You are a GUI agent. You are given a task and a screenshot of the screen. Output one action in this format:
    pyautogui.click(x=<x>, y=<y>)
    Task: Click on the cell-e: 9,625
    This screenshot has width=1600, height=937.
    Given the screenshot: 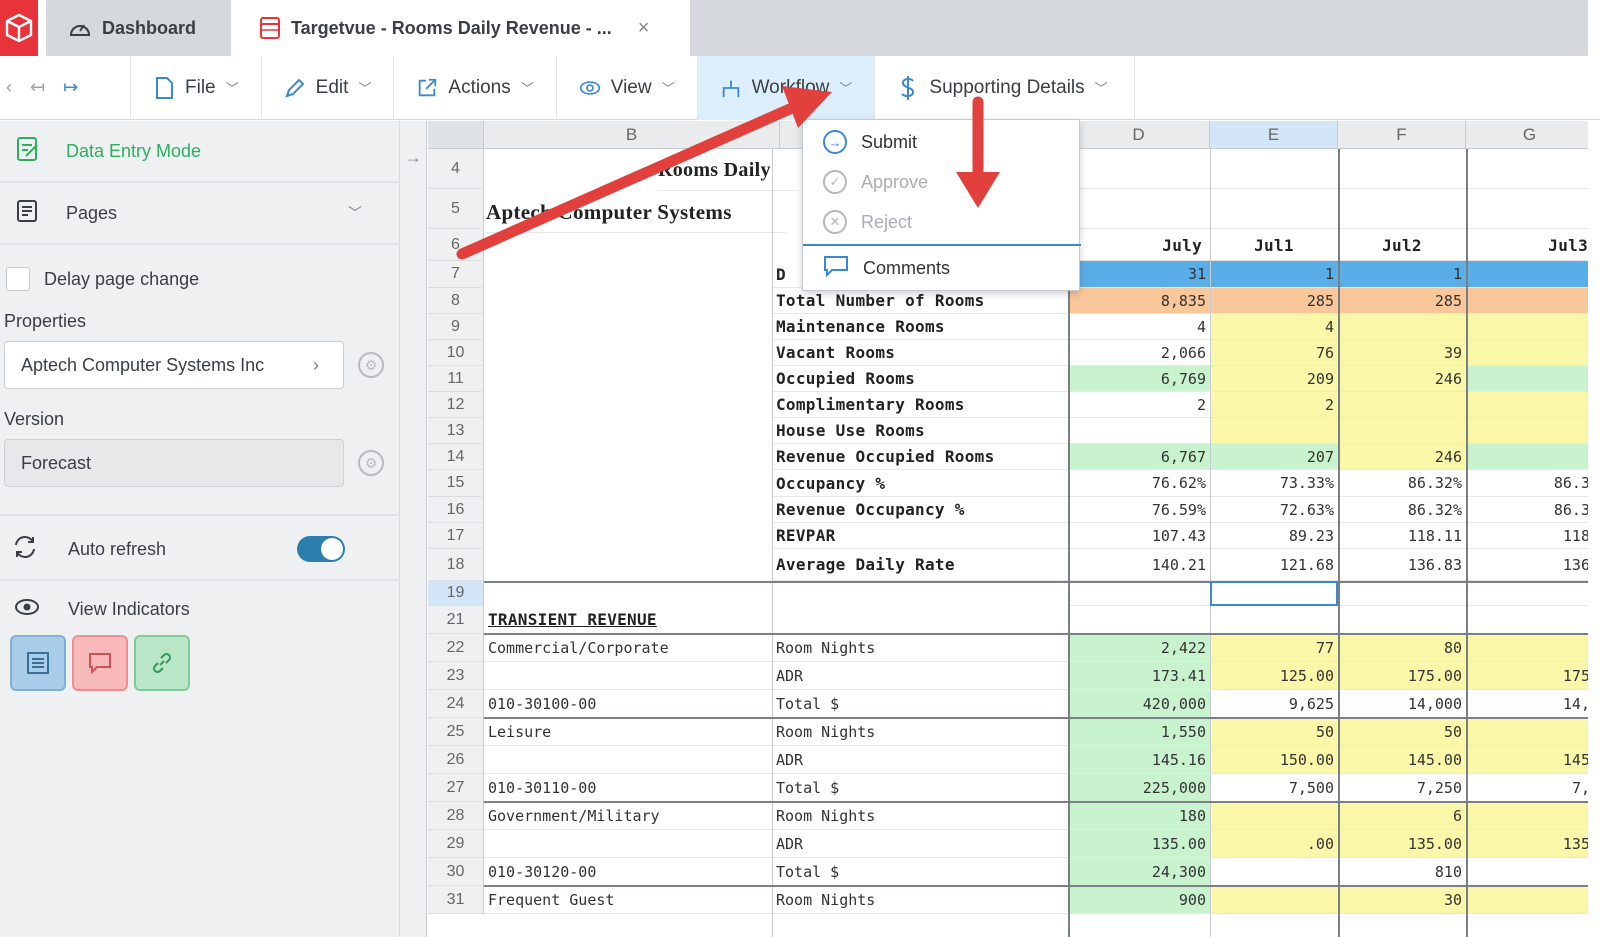 What is the action you would take?
    pyautogui.click(x=1274, y=704)
    